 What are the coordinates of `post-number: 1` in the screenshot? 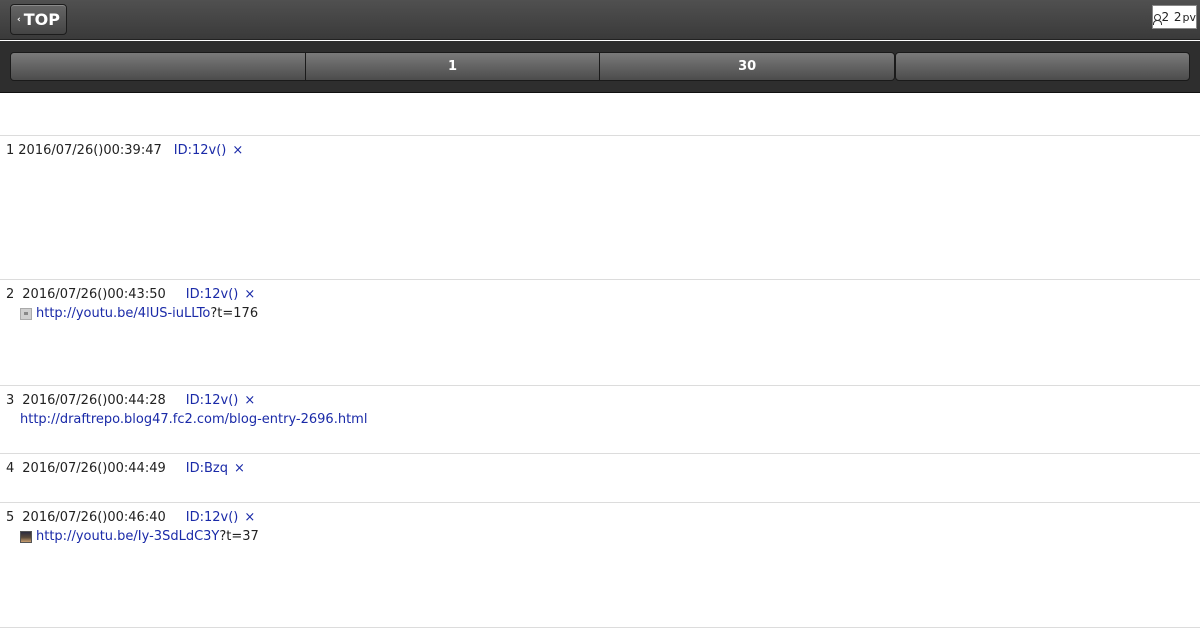 It's located at (10, 150).